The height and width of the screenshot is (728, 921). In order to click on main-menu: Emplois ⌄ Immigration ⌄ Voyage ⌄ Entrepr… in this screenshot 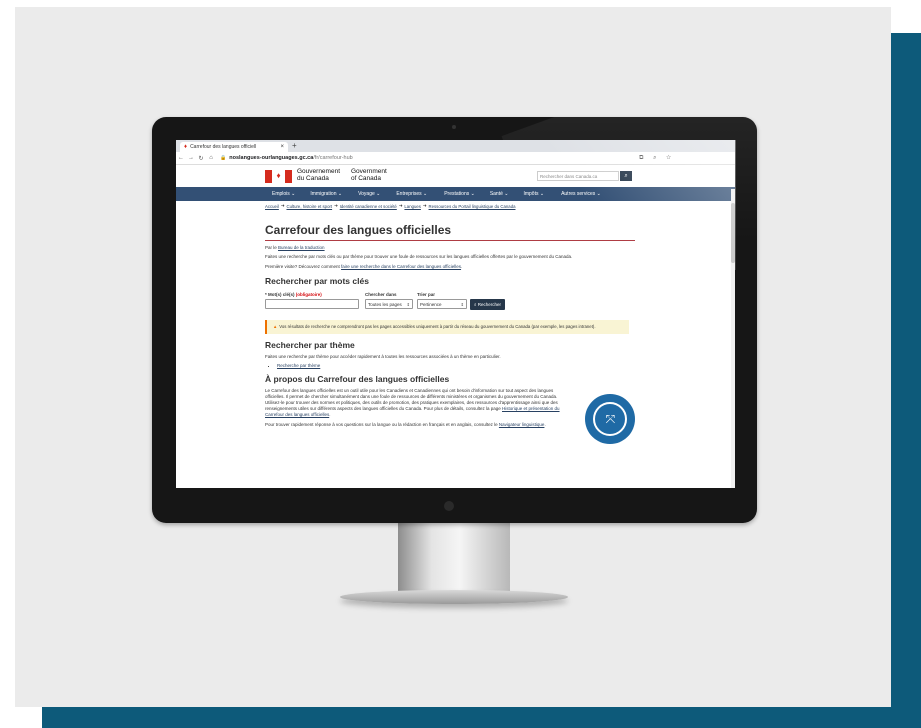, I will do `click(455, 194)`.